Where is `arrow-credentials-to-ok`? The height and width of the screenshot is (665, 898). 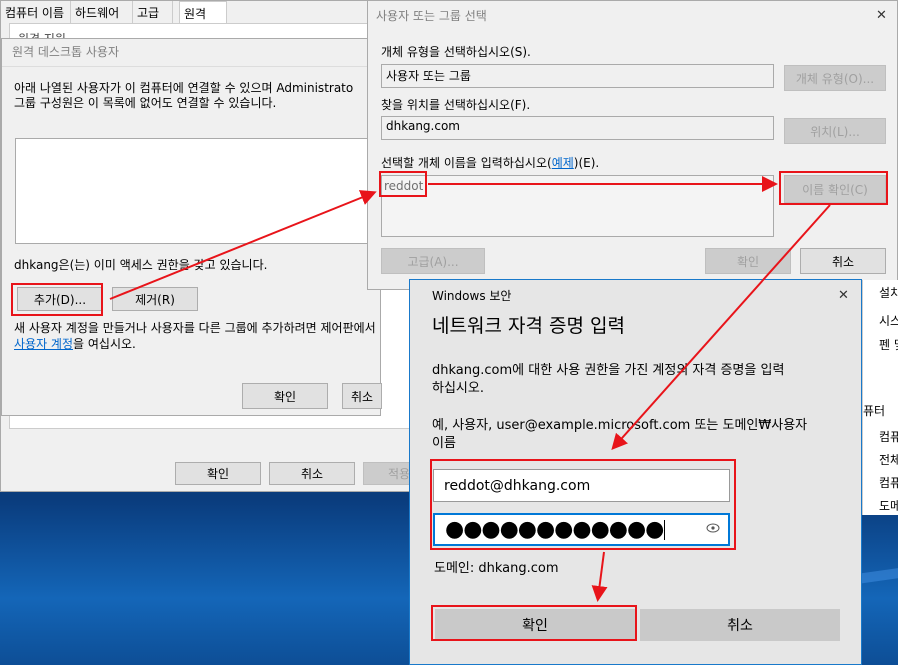 arrow-credentials-to-ok is located at coordinates (599, 576).